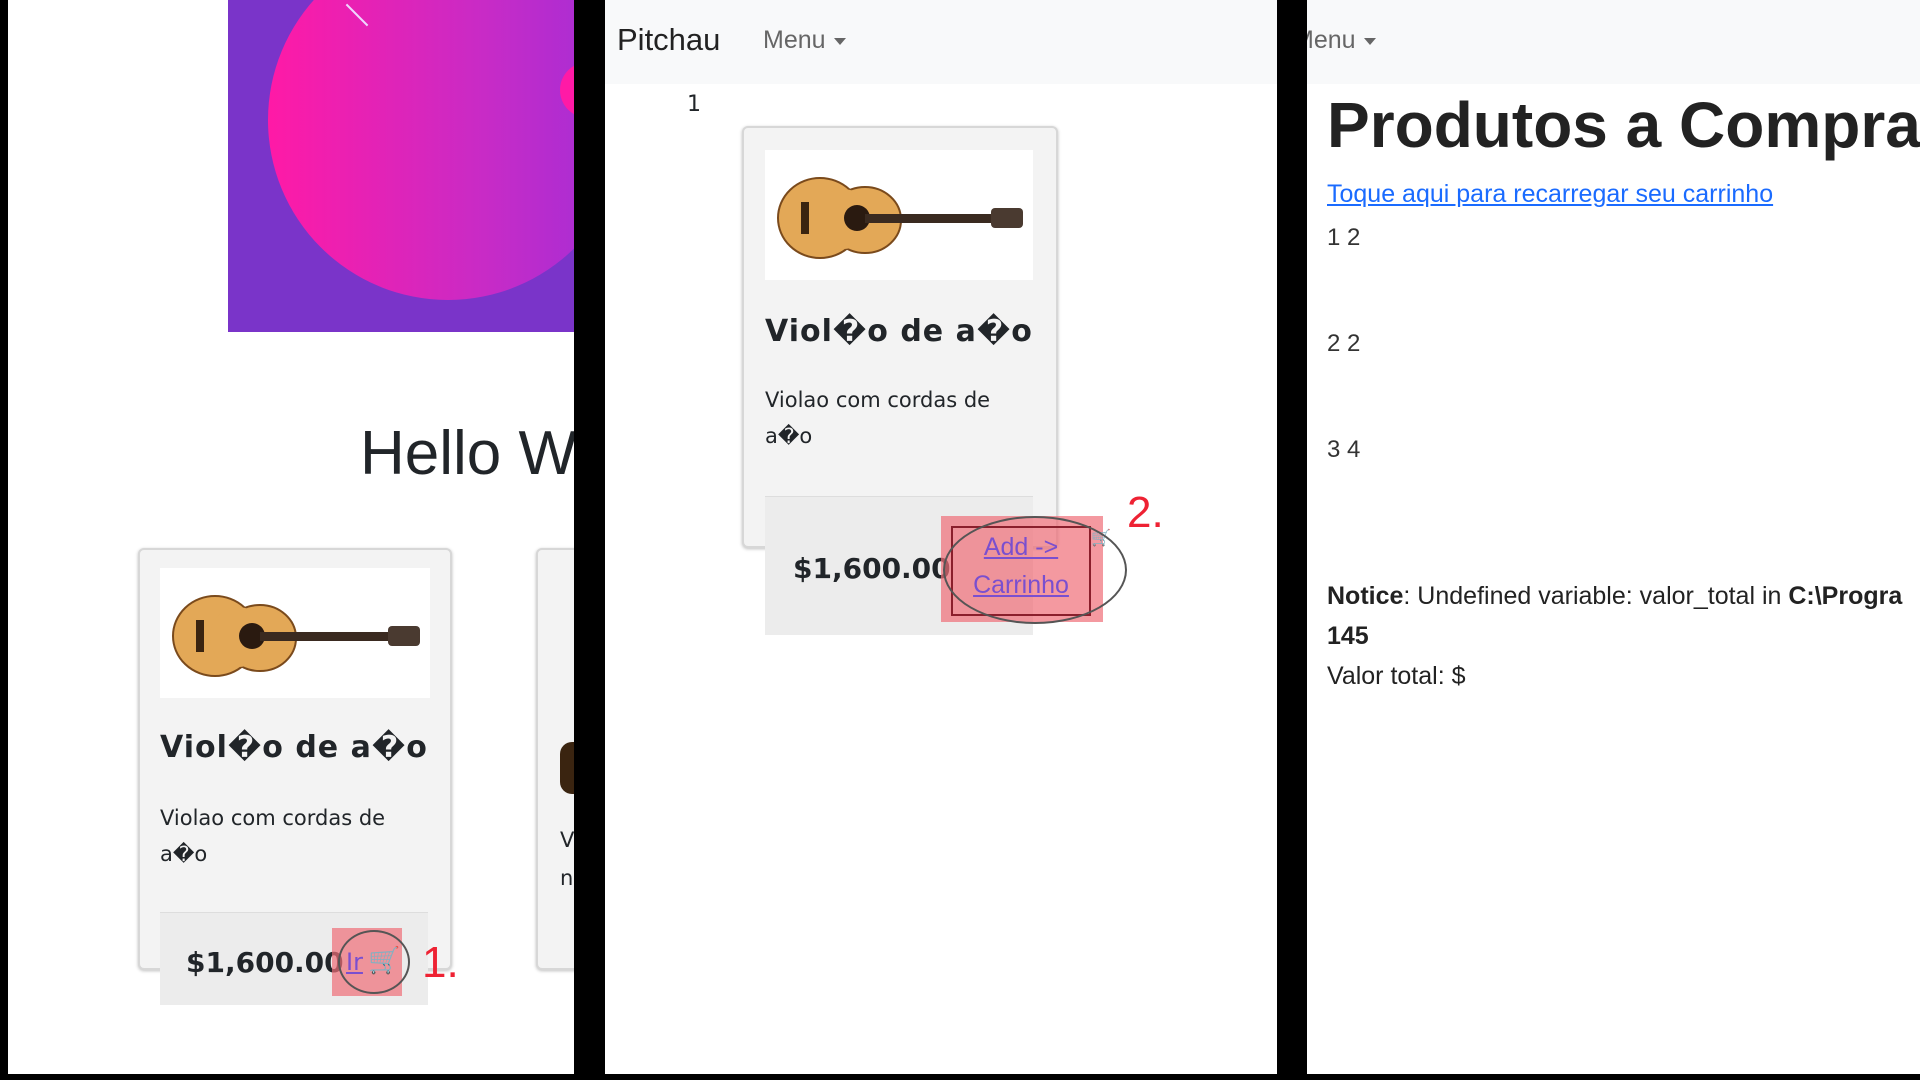 The width and height of the screenshot is (1920, 1080). I want to click on total-text: Valor total: $, so click(1396, 676).